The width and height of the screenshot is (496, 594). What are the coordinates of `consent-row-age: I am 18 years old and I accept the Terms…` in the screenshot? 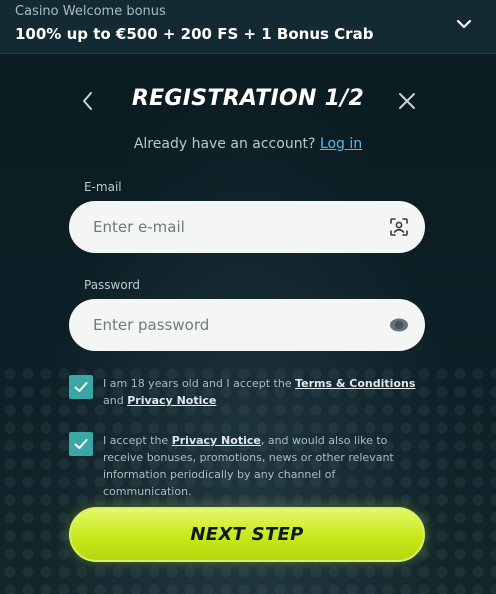 It's located at (247, 392).